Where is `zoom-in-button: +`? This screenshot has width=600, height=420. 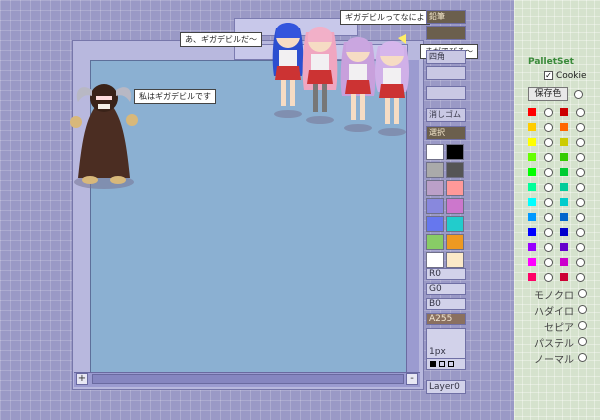 zoom-in-button: + is located at coordinates (82, 379).